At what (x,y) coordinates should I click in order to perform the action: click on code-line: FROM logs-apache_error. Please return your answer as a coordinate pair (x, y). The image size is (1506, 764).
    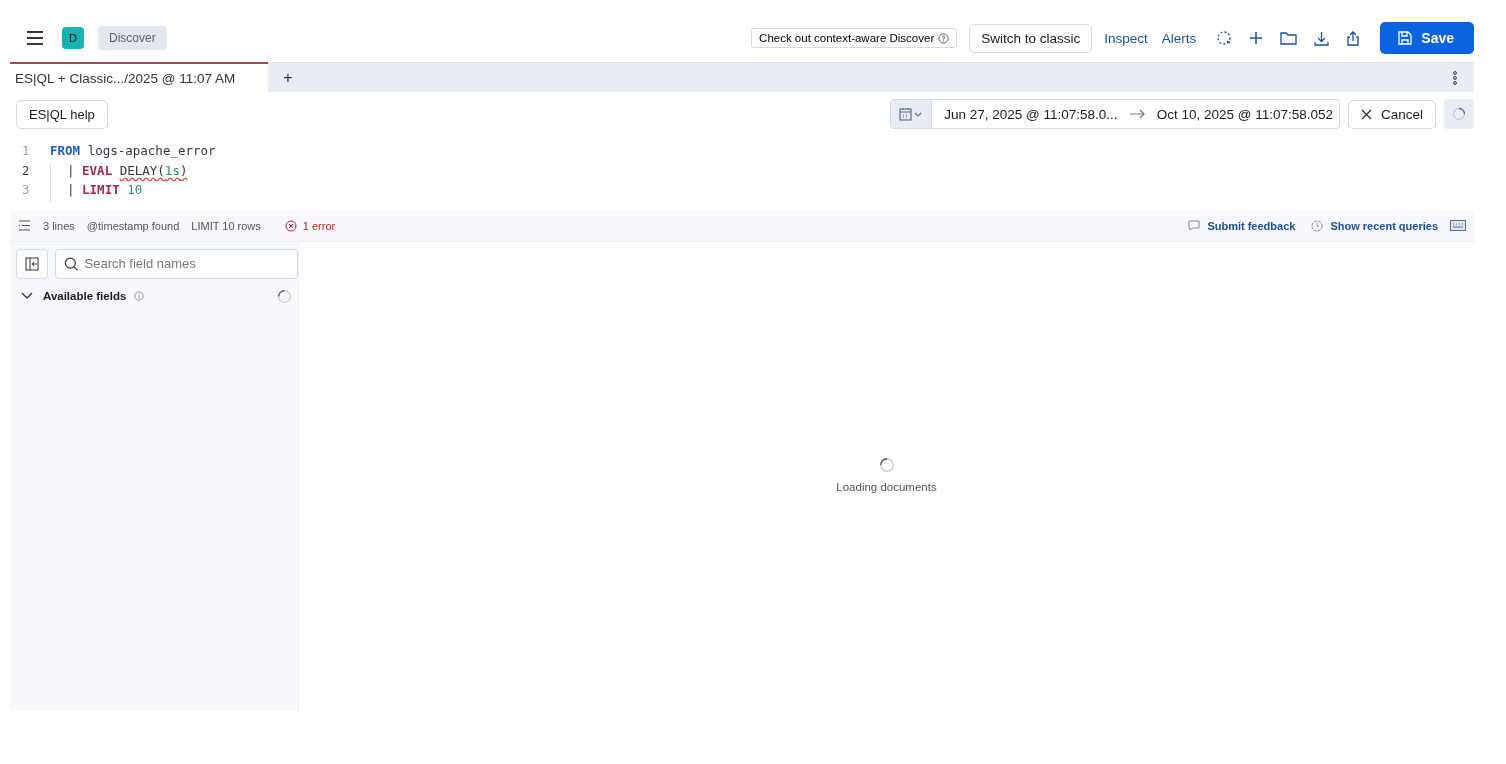
    Looking at the image, I should click on (133, 152).